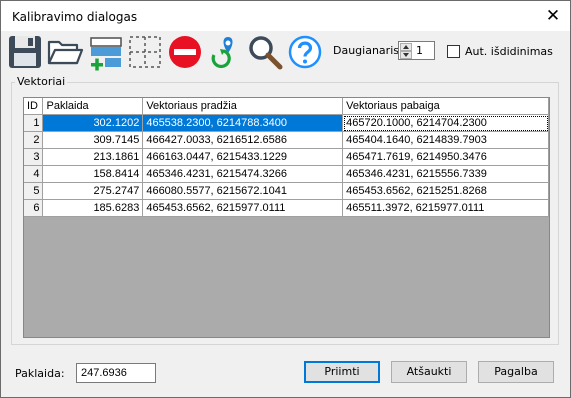 The width and height of the screenshot is (571, 398). What do you see at coordinates (243, 208) in the screenshot?
I see `row-start: 465453.6562, 6215977.0111` at bounding box center [243, 208].